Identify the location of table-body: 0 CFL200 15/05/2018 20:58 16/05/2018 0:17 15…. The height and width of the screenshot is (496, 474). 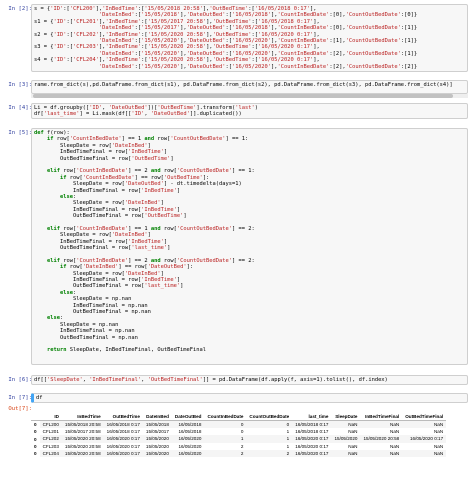
(239, 439).